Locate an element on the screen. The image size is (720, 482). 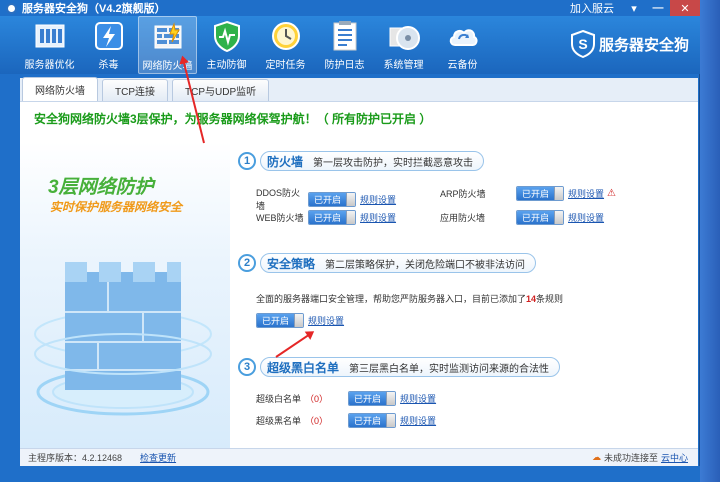
firewall-row-app: 应用防火墙 已开启 规则设置 is located at coordinates (522, 217).